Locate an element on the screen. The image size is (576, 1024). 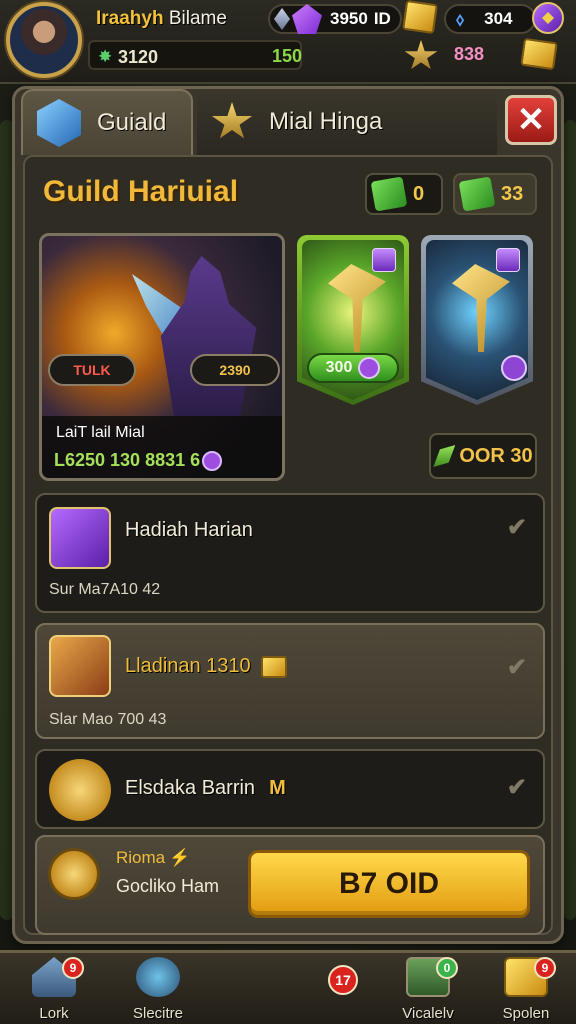
bonus-sub: Gocliko Ham is located at coordinates (168, 886).